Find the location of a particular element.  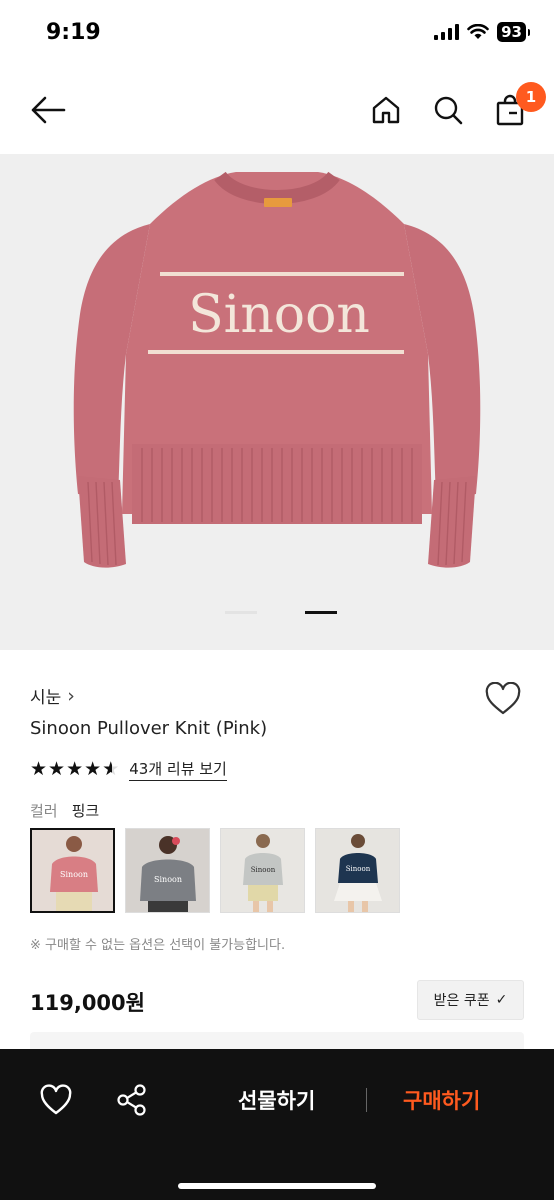

status-icons: 93 is located at coordinates (482, 32).